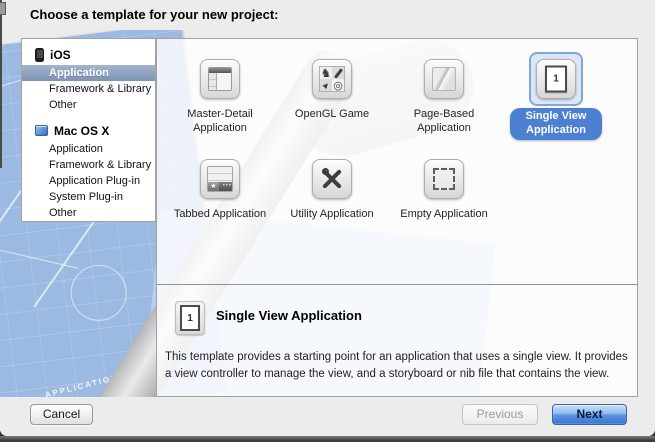 The image size is (655, 442). Describe the element at coordinates (556, 124) in the screenshot. I see `template-label-selected: Single View Application` at that location.